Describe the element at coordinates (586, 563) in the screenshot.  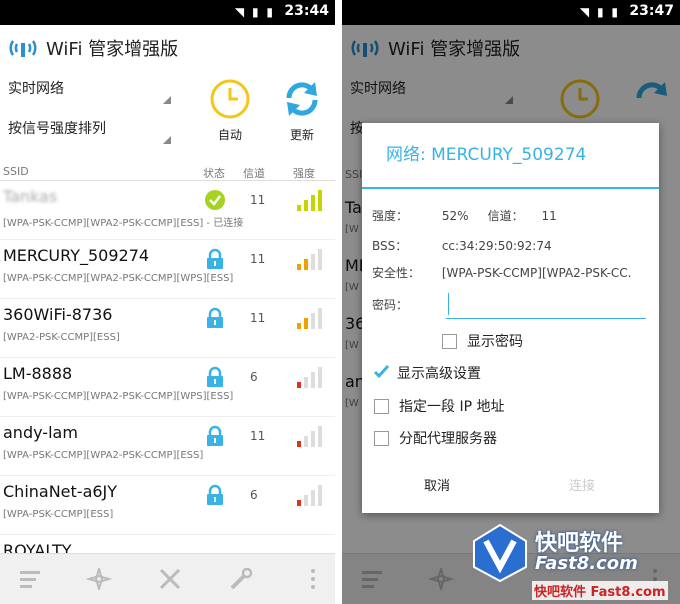
I see `watermark-sub: Fast8.com` at that location.